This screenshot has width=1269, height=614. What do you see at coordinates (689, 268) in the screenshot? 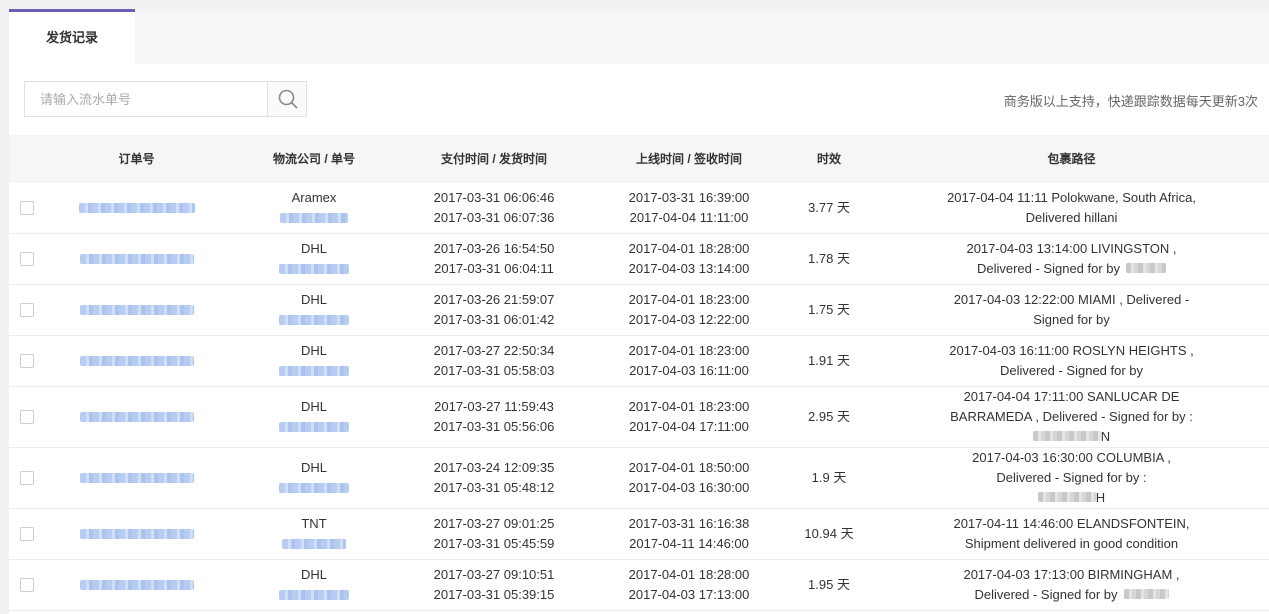
I see `signed-time: 2017-04-03 13:14:00` at bounding box center [689, 268].